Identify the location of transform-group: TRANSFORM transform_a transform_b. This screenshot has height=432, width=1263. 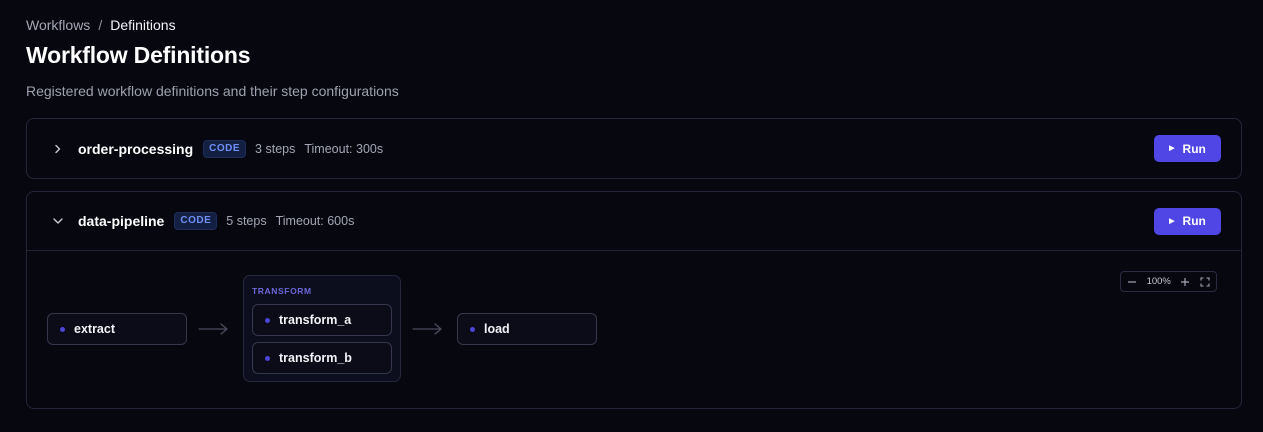
(322, 328).